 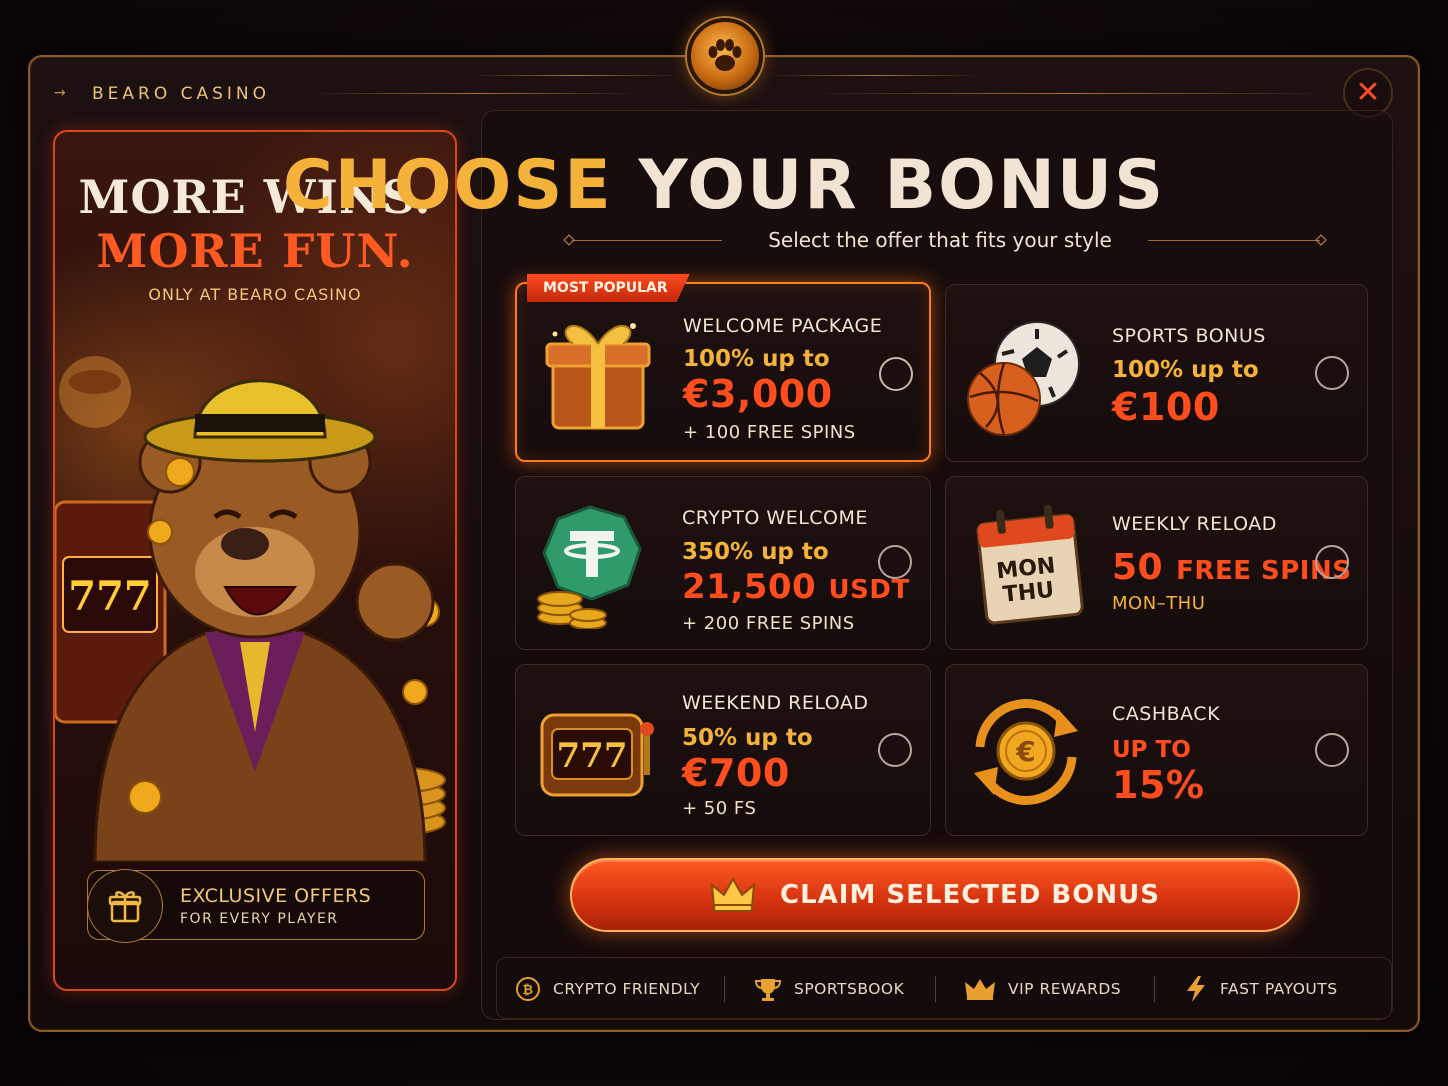 What do you see at coordinates (60, 93) in the screenshot?
I see `brand-arrow-icon: →` at bounding box center [60, 93].